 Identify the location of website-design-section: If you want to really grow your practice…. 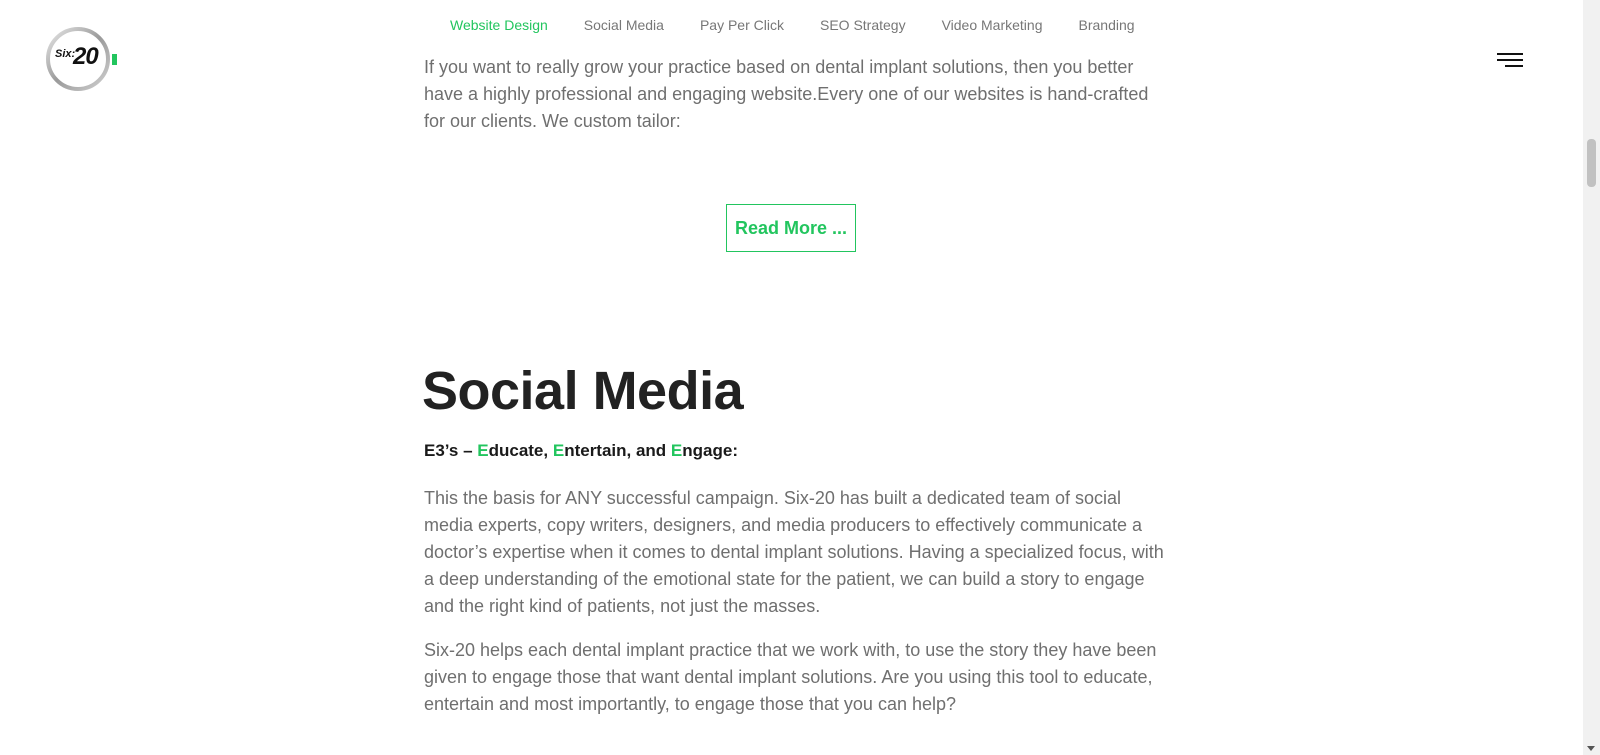
(794, 94).